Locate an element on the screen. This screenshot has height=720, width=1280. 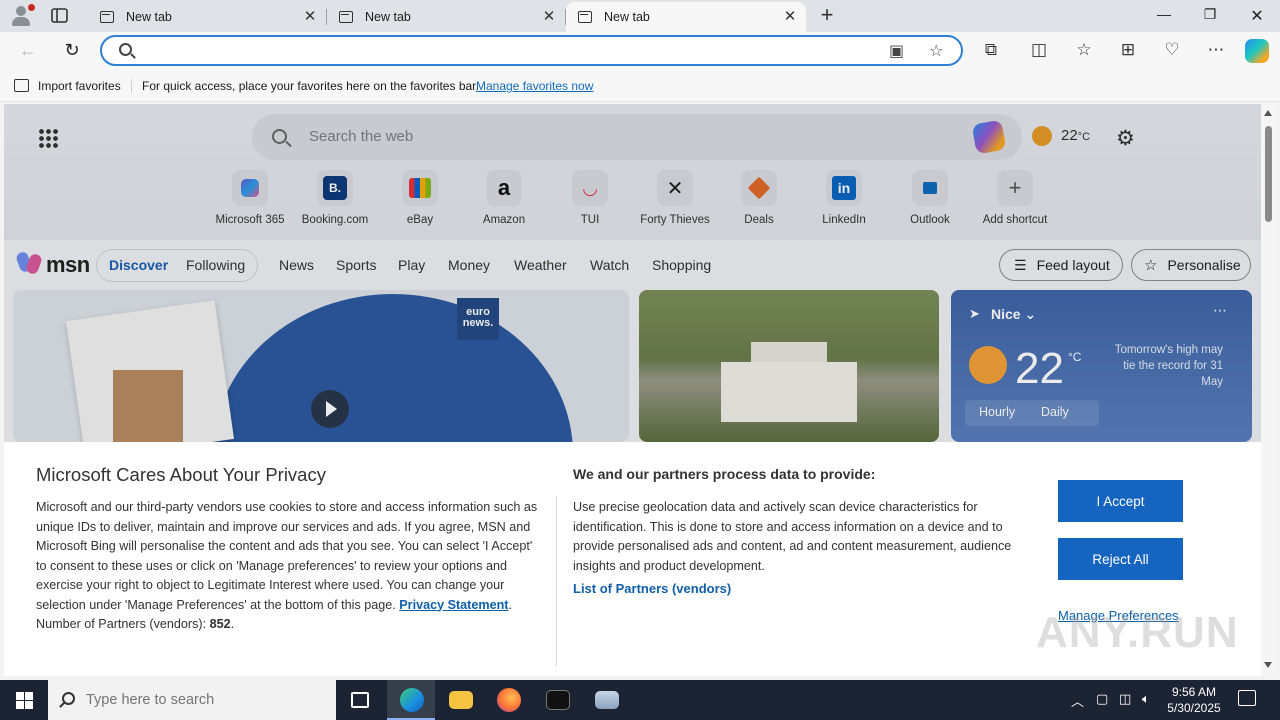
back-arrow-icon: ← is located at coordinates (28, 50).